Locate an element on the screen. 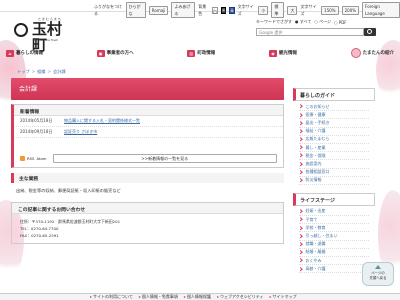 This screenshot has width=400, height=300. sidebar-link: 学校・教育 is located at coordinates (333, 228).